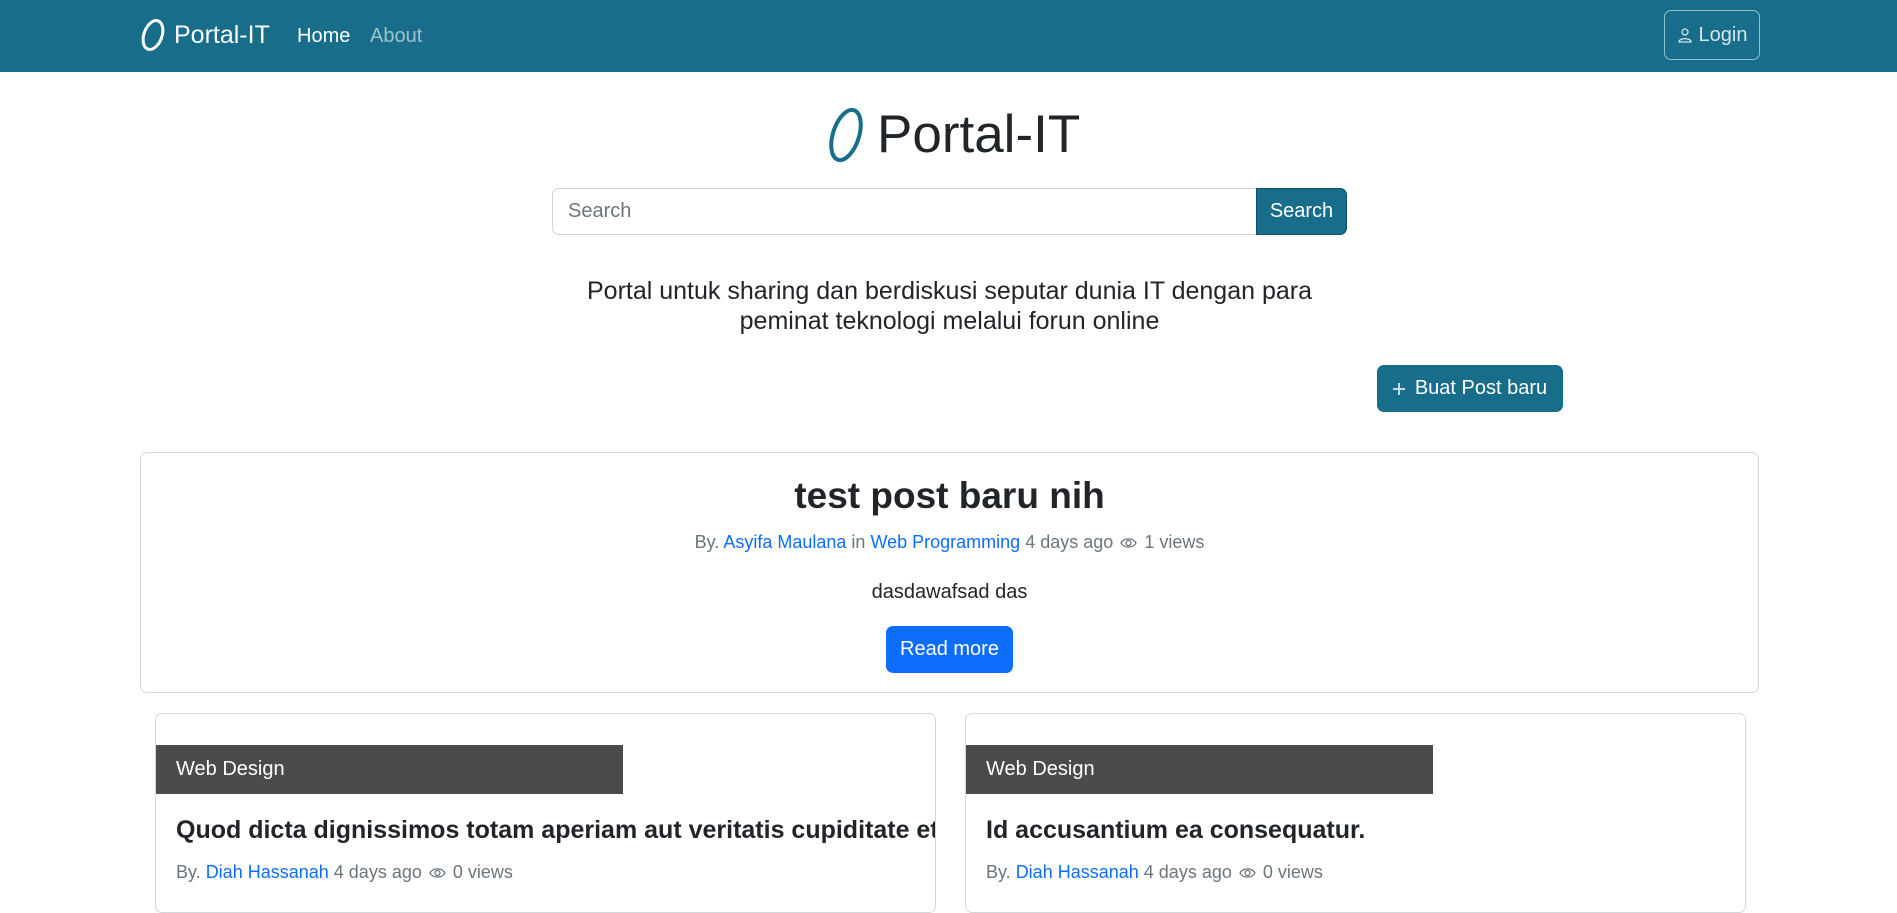  I want to click on hero-title-text: Portal-IT, so click(979, 134).